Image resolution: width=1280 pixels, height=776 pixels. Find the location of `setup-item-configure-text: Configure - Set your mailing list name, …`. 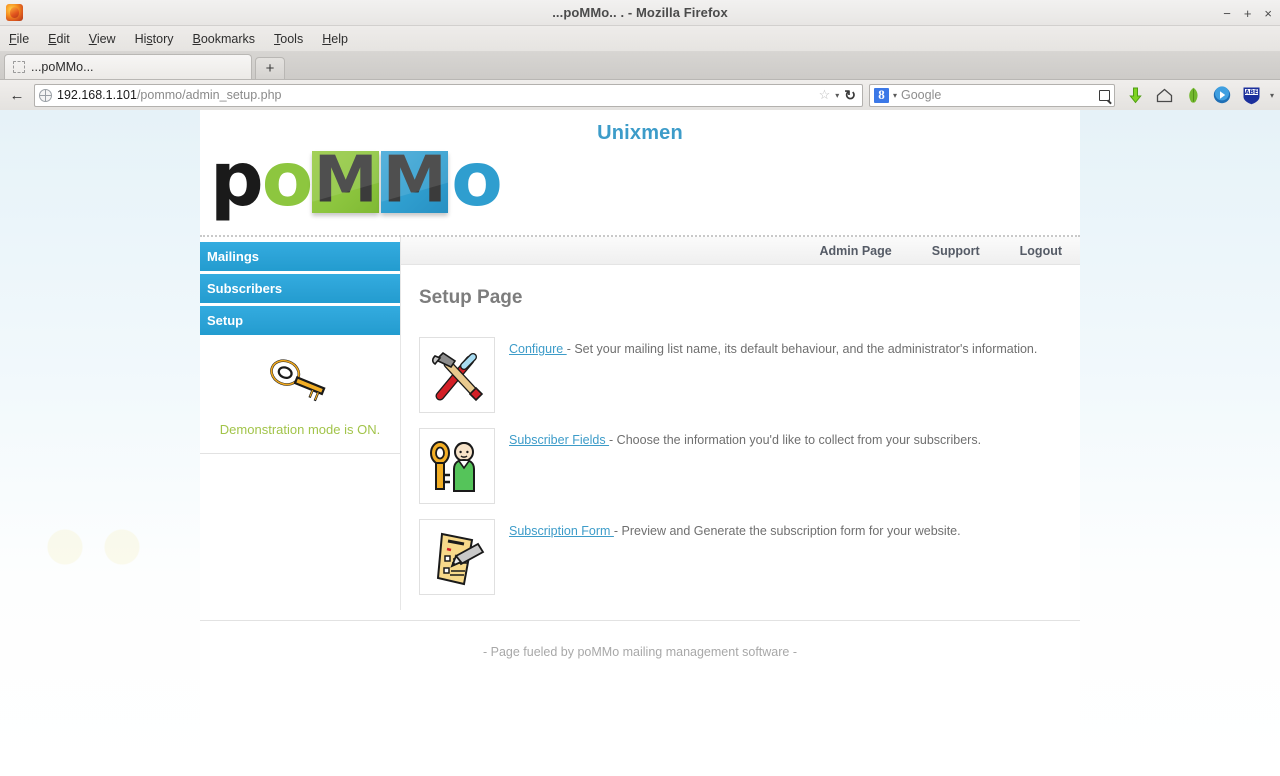

setup-item-configure-text: Configure - Set your mailing list name, … is located at coordinates (773, 347).